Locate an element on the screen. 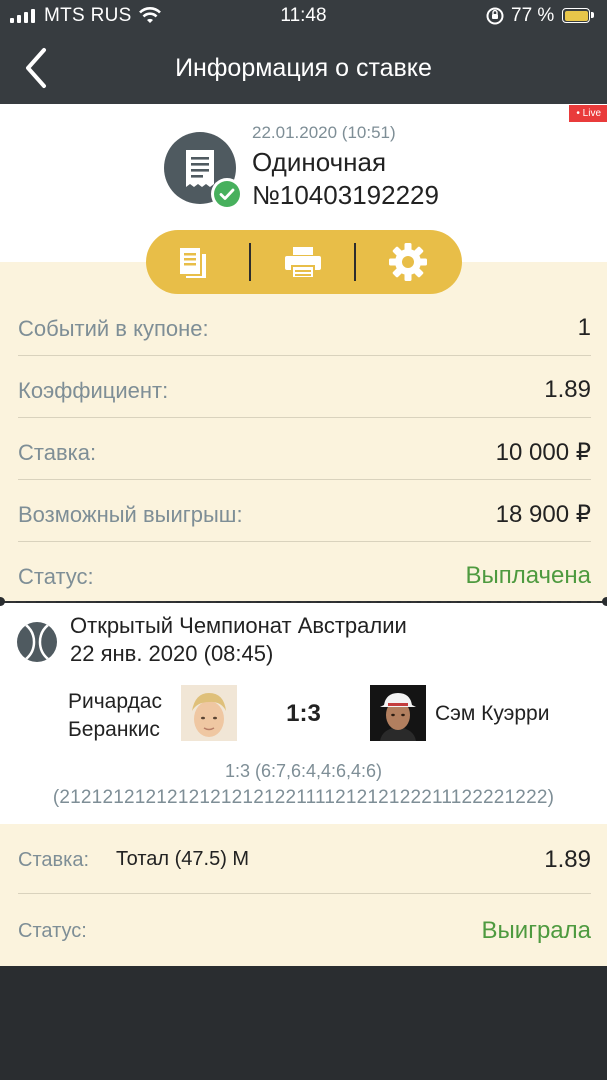 The height and width of the screenshot is (1080, 607). possible-win-row: Возможный выигрыш: 18 900 ₽ is located at coordinates (304, 511).